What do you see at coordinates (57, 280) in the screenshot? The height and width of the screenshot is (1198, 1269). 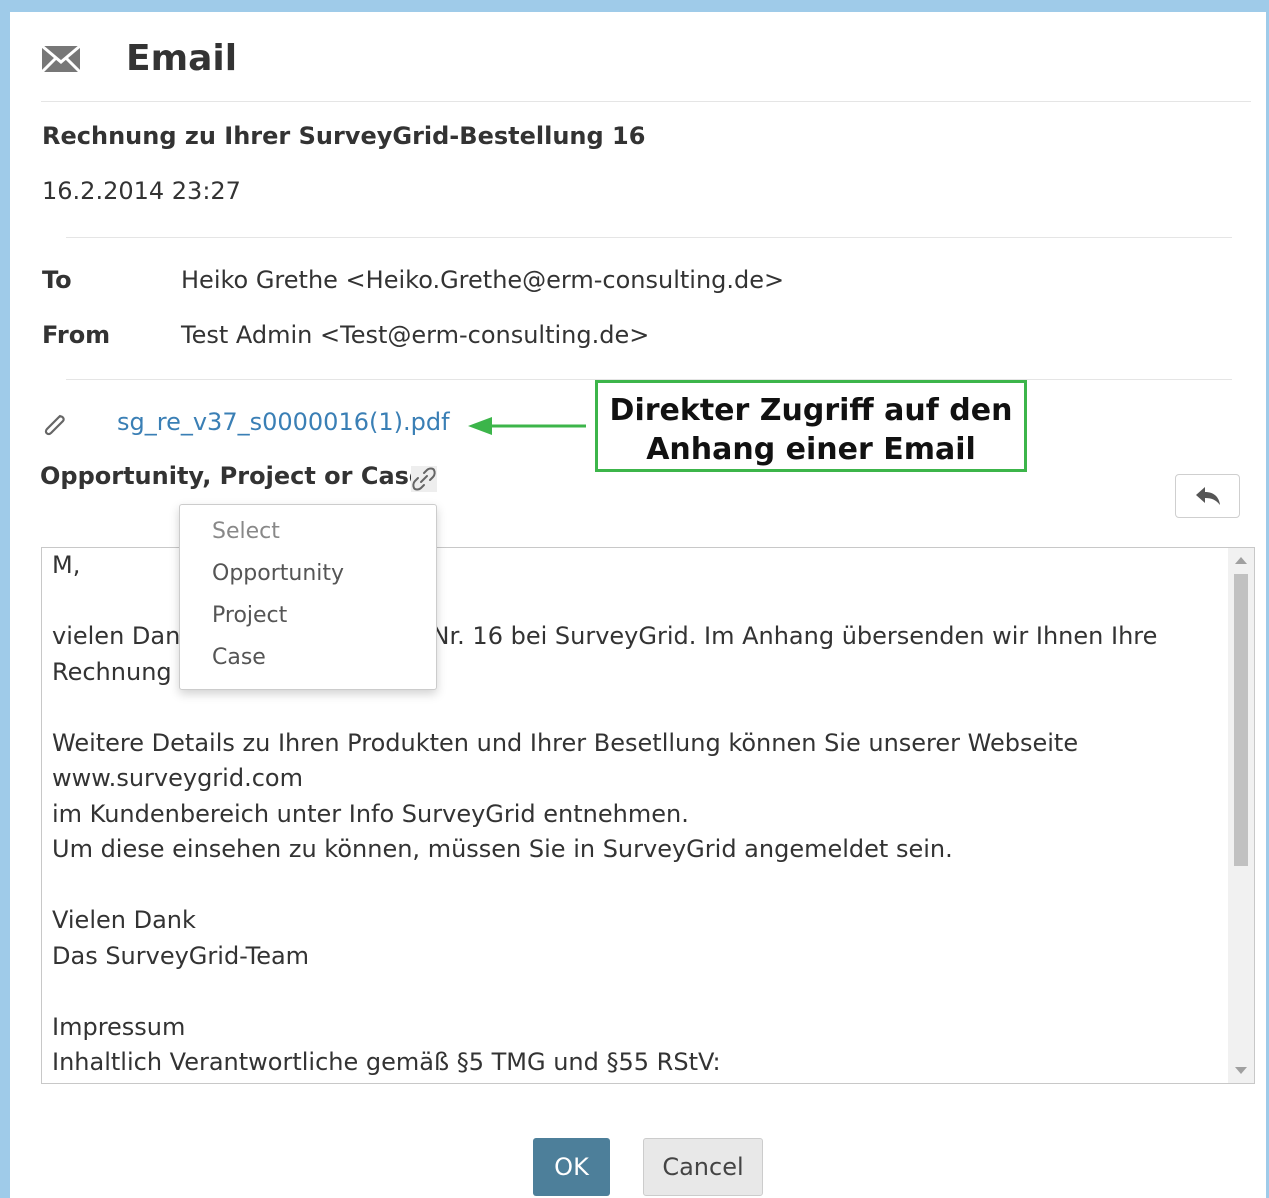 I see `to-label: To` at bounding box center [57, 280].